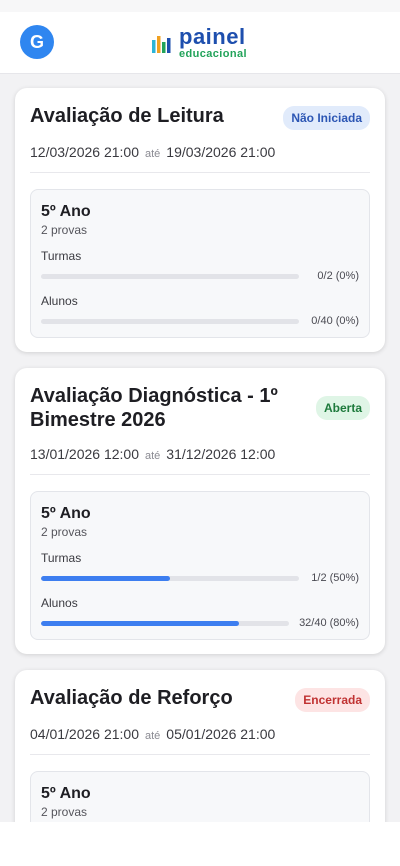  What do you see at coordinates (84, 734) in the screenshot?
I see `start-date: 04/01/2026 21:00` at bounding box center [84, 734].